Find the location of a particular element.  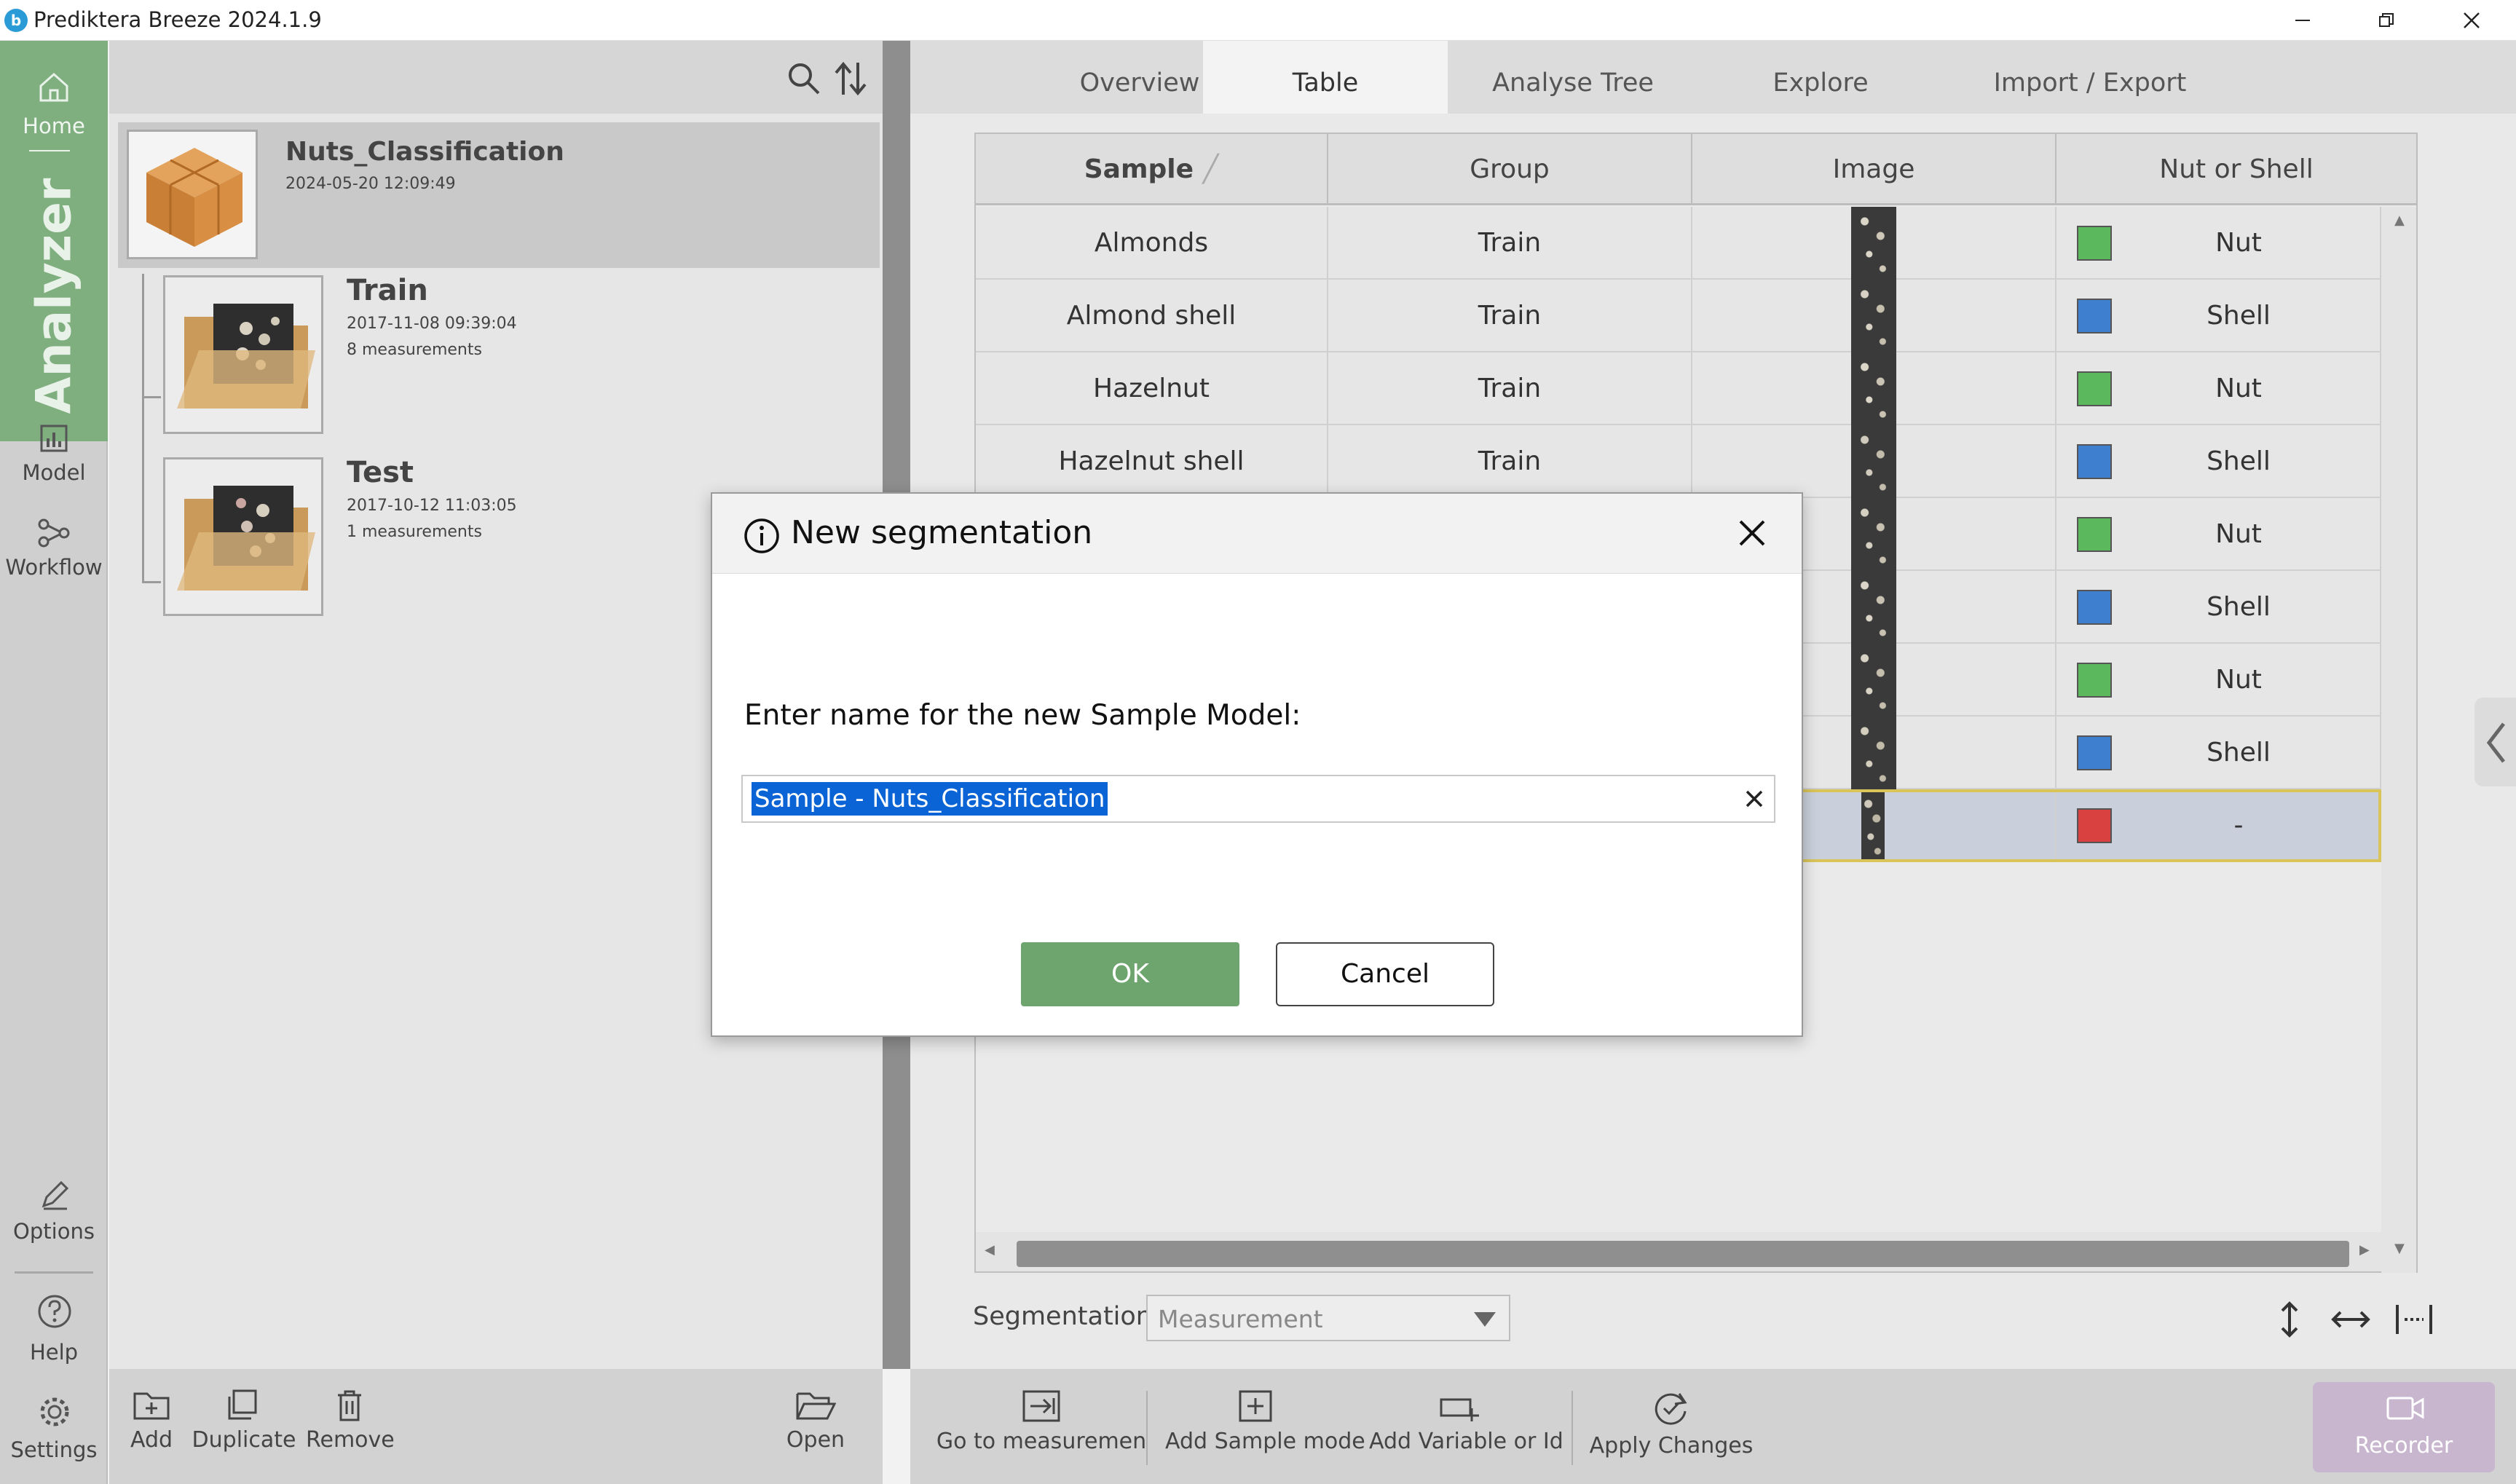

nav-workflow-label: Workflow is located at coordinates (54, 567).